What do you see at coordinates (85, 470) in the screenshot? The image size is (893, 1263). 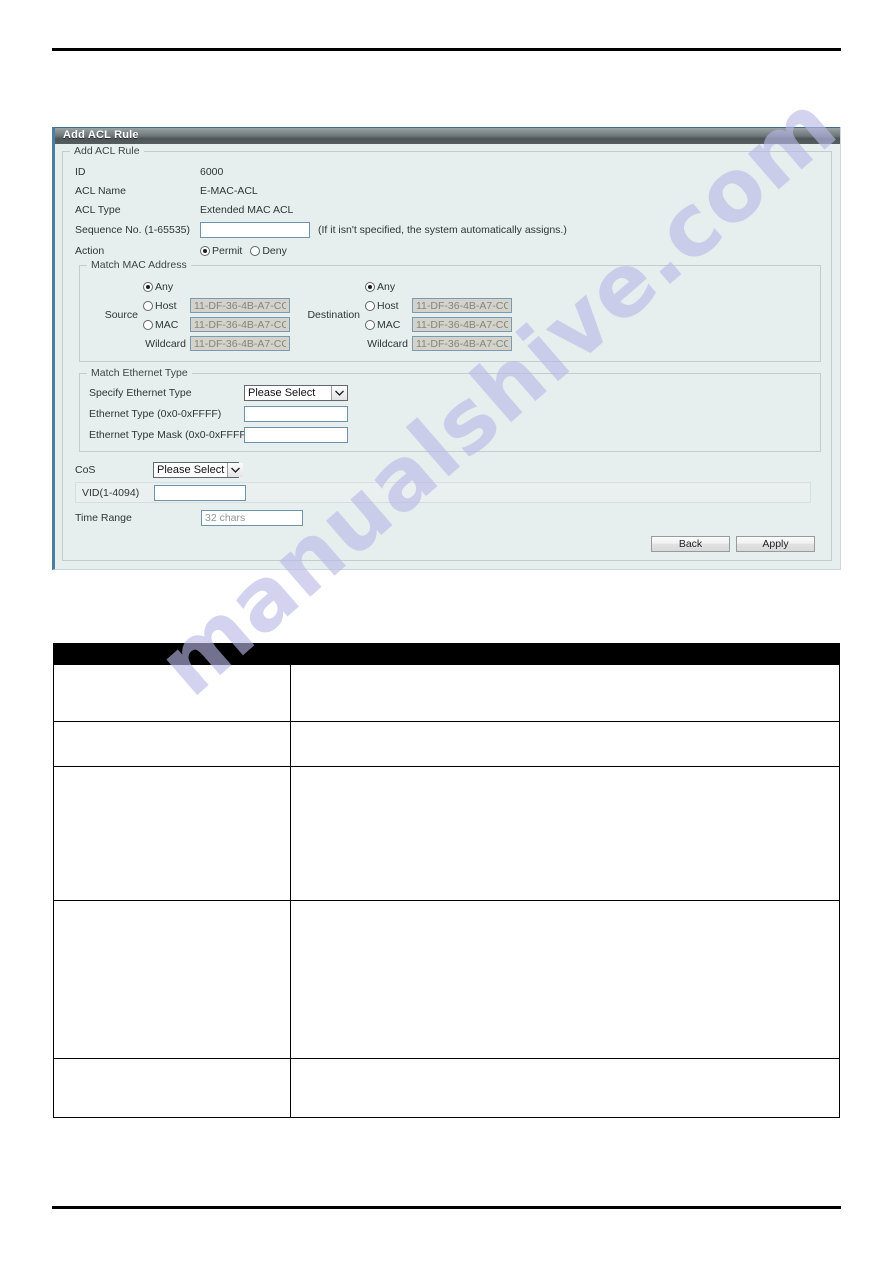 I see `cos-label: CoS` at bounding box center [85, 470].